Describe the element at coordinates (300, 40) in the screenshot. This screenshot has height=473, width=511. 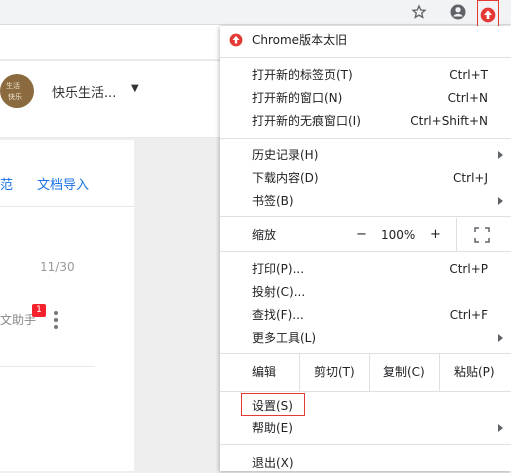
I see `menu-item-label: Chrome版本太旧` at that location.